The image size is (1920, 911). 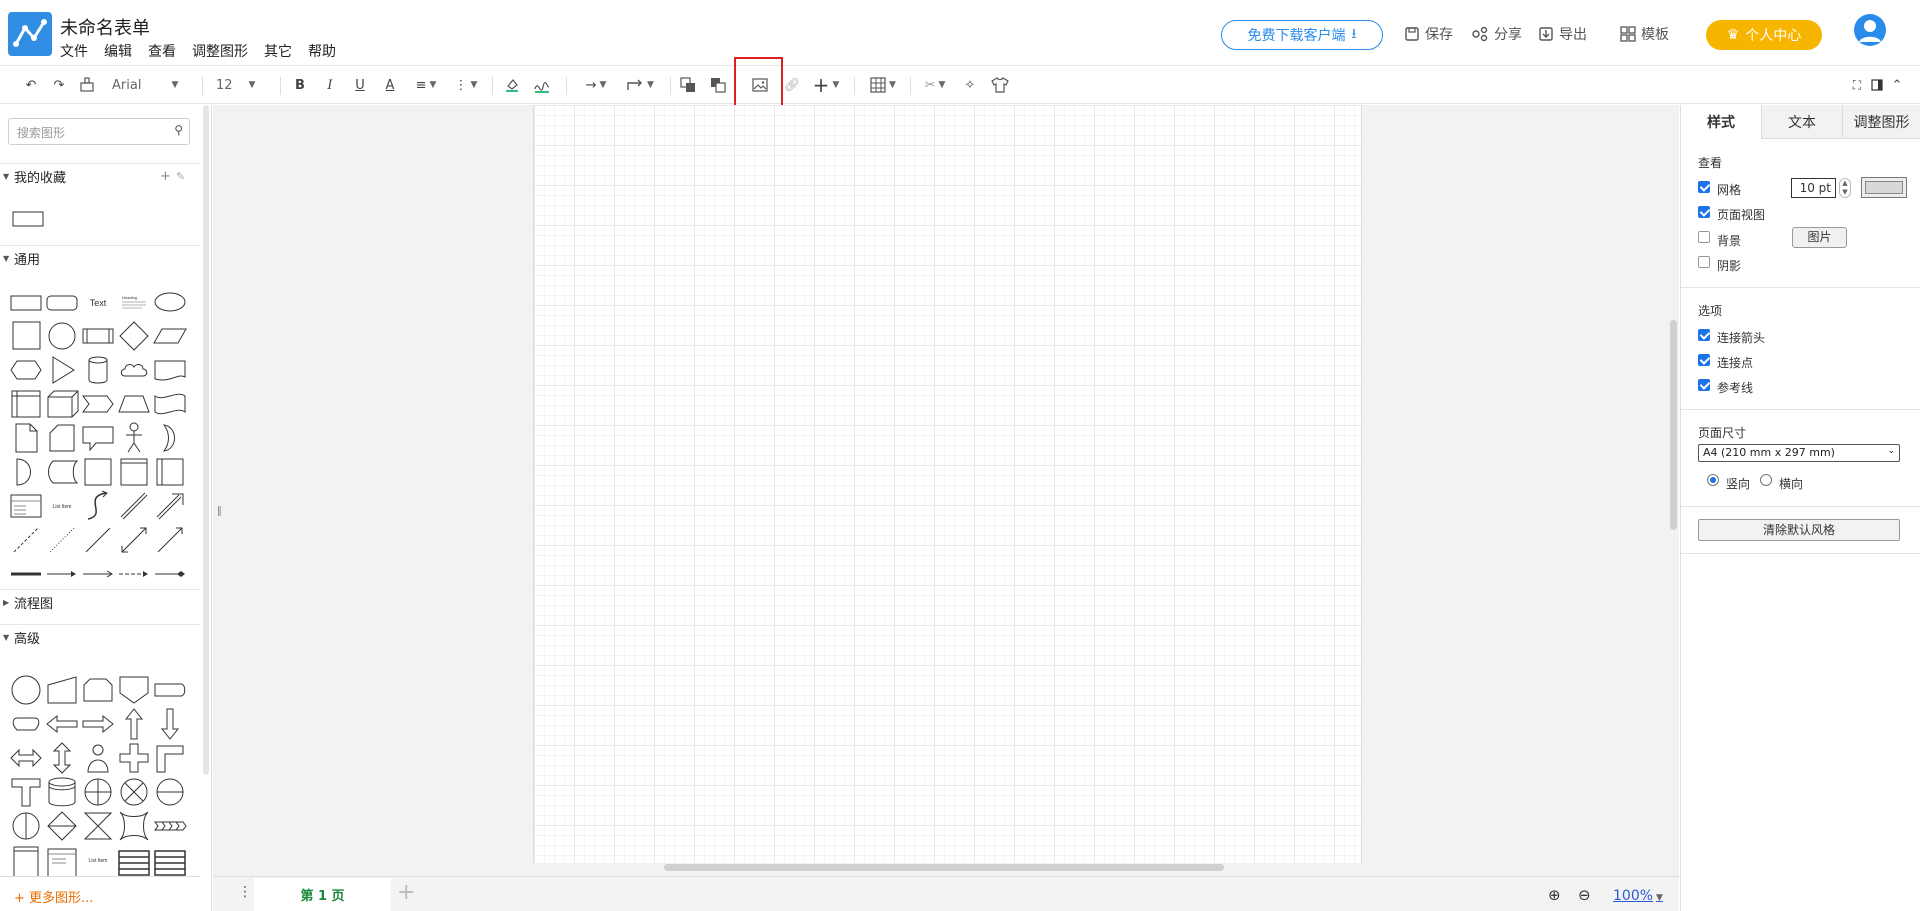 I want to click on align-button: ≡ ▼, so click(x=426, y=85).